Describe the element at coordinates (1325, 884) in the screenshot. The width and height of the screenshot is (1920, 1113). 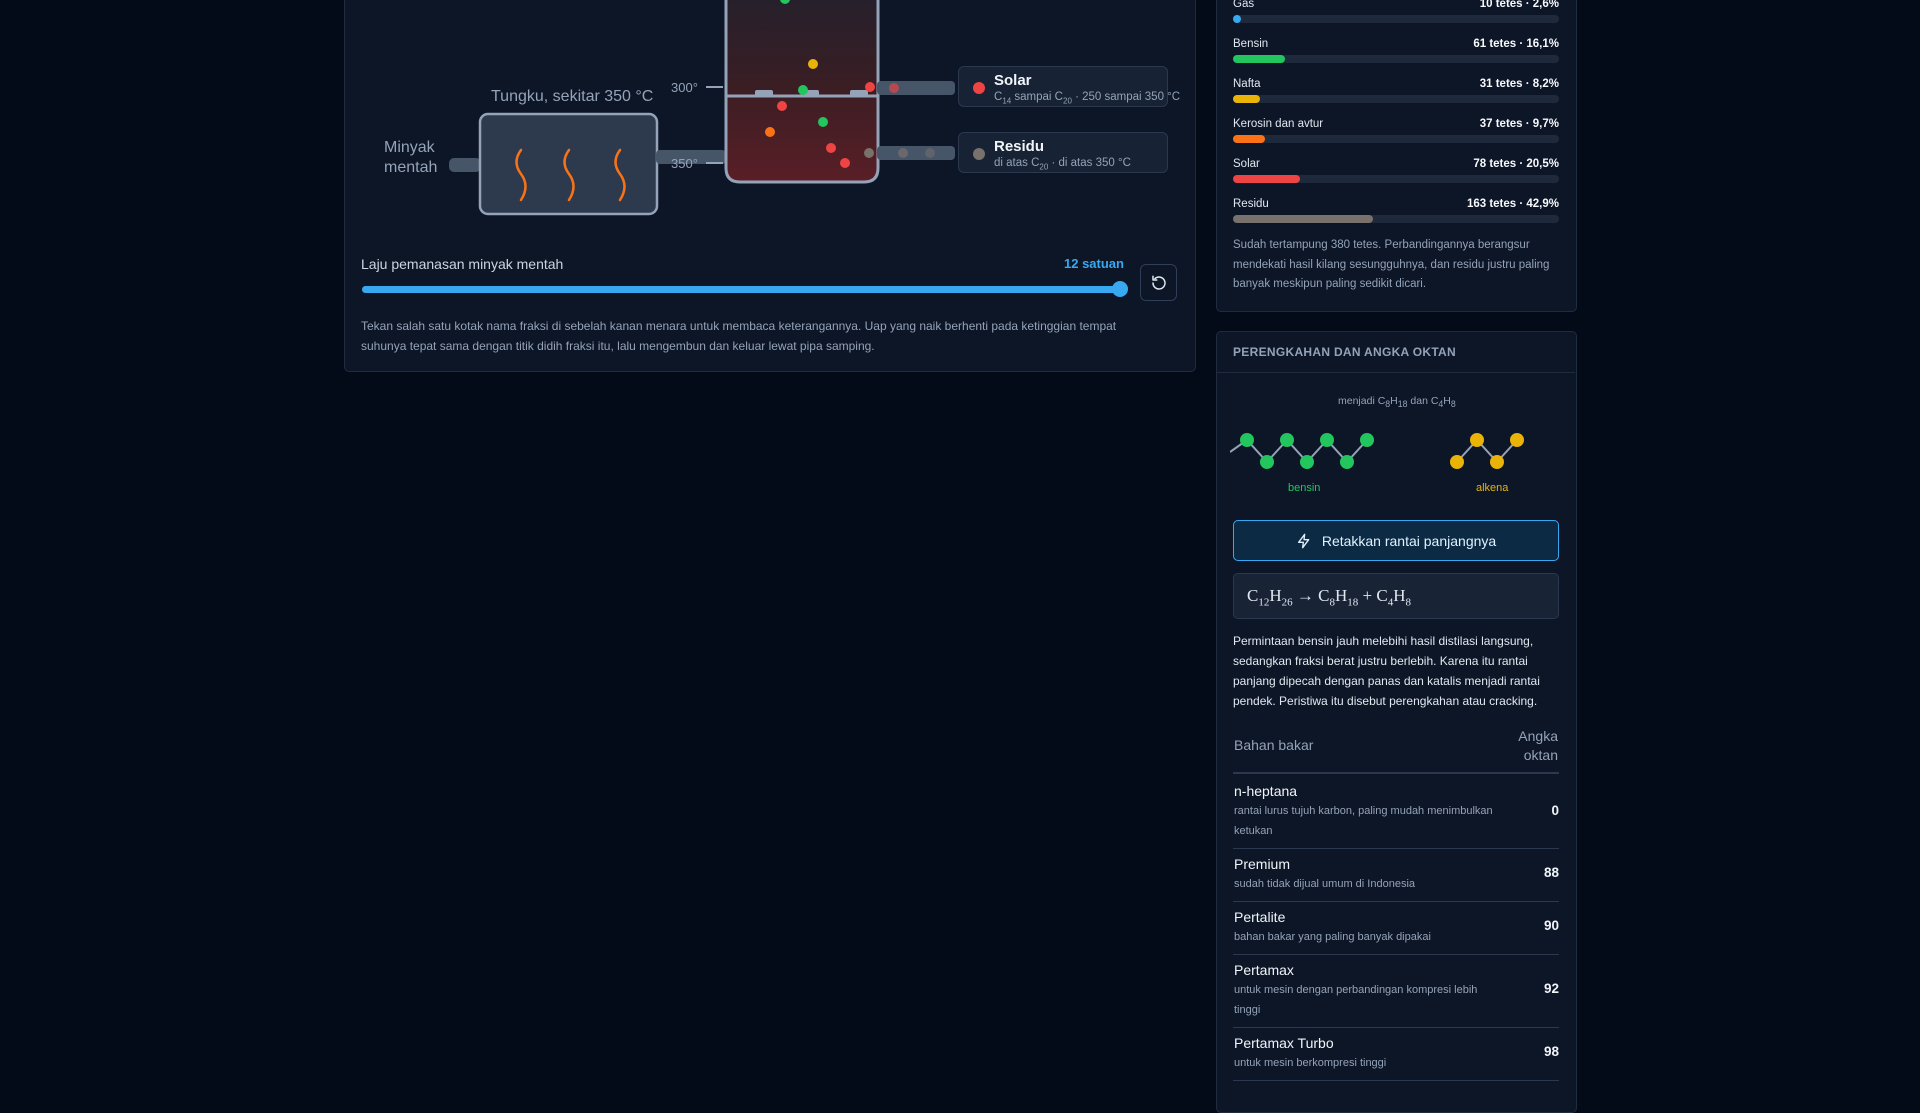
I see `fuel-description: sudah tidak dijual umum di Indonesia` at that location.